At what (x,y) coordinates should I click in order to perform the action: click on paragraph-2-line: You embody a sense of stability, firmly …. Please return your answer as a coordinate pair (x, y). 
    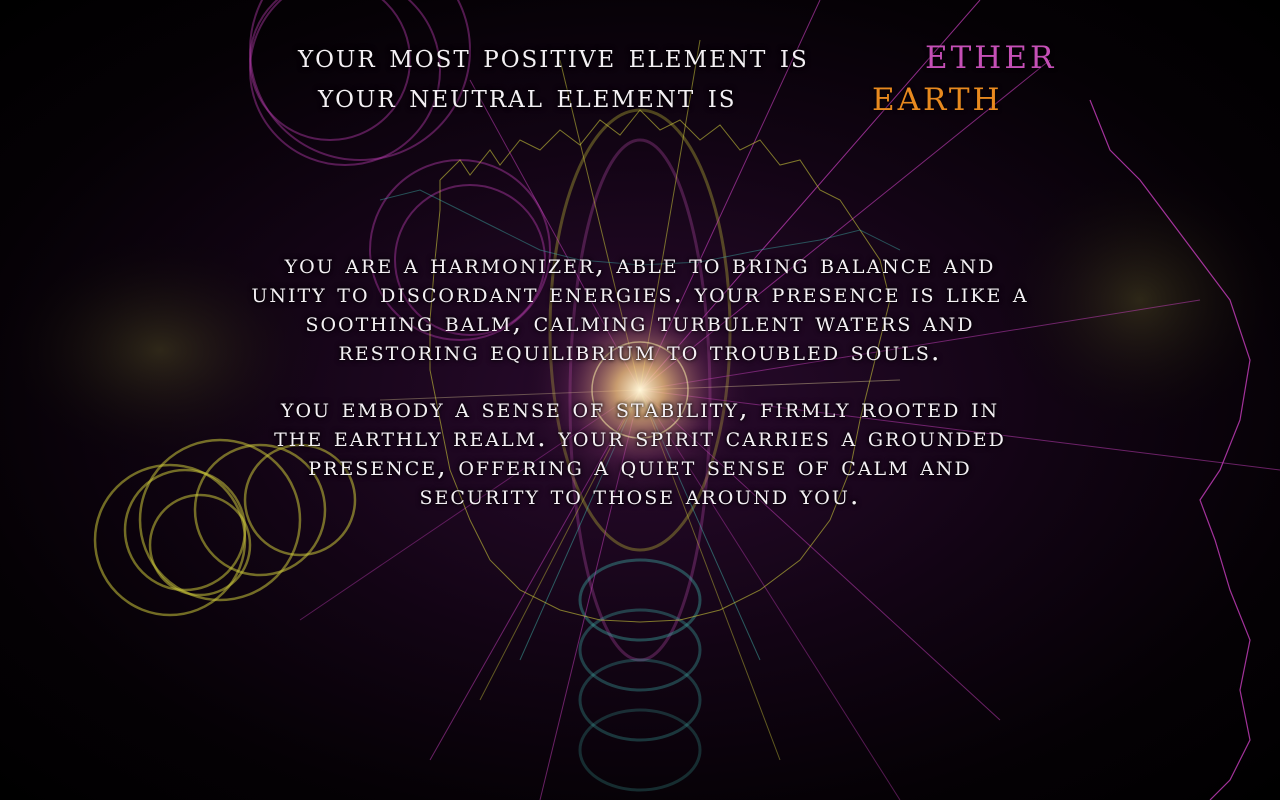
    Looking at the image, I should click on (640, 408).